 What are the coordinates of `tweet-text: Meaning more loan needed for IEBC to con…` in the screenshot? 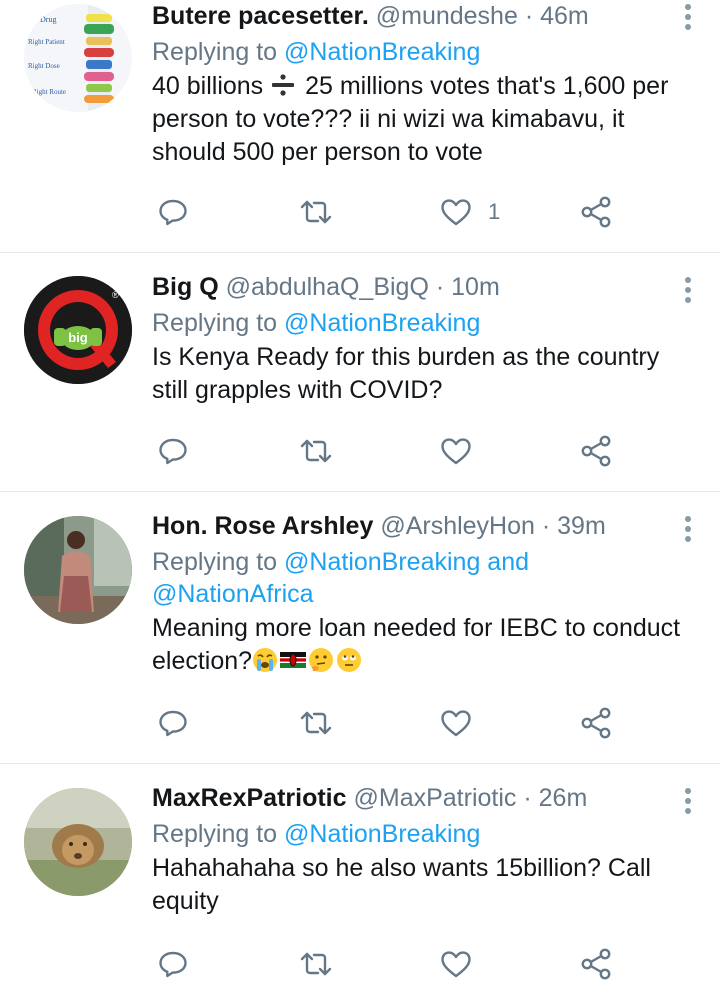 It's located at (426, 645).